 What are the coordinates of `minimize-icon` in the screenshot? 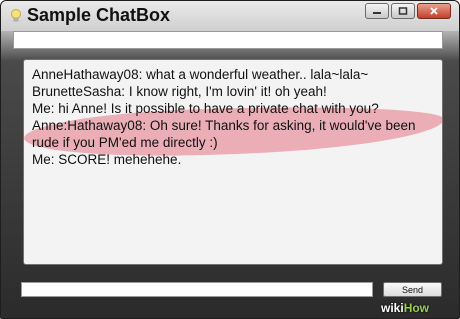 It's located at (377, 13).